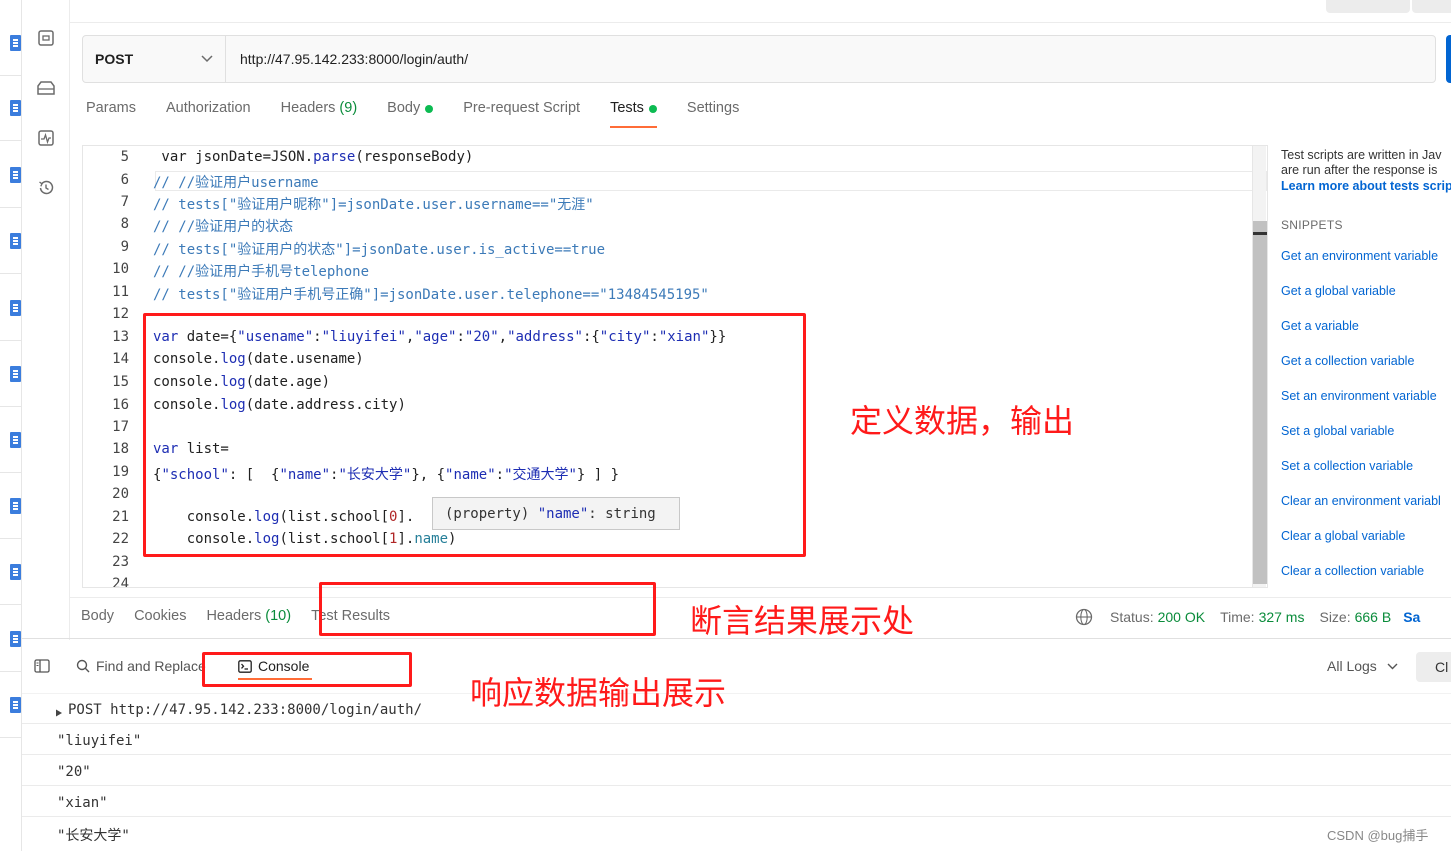 This screenshot has height=851, width=1451. Describe the element at coordinates (1084, 617) in the screenshot. I see `globe-icon` at that location.